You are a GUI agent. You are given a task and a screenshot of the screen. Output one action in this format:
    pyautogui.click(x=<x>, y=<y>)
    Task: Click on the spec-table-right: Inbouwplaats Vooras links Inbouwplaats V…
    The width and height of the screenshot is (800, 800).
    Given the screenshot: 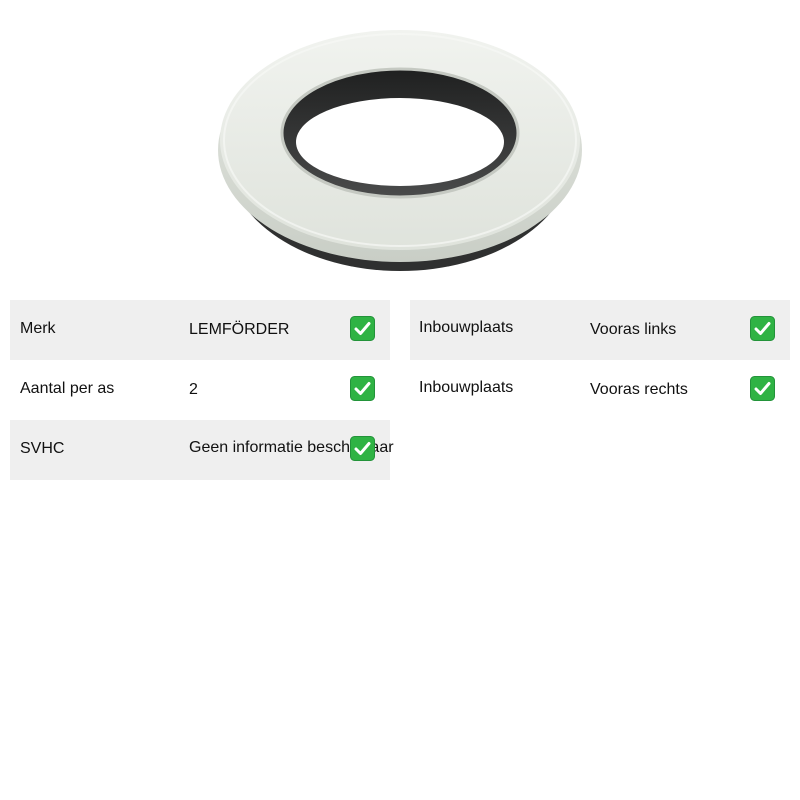 What is the action you would take?
    pyautogui.click(x=600, y=360)
    